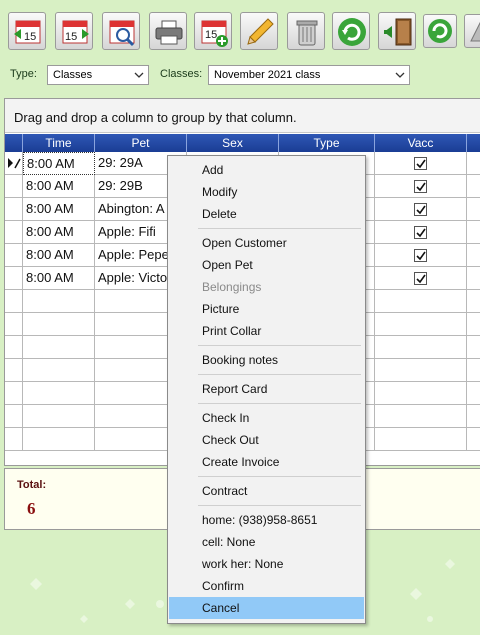  I want to click on menu-item-contract: Contract, so click(266, 491).